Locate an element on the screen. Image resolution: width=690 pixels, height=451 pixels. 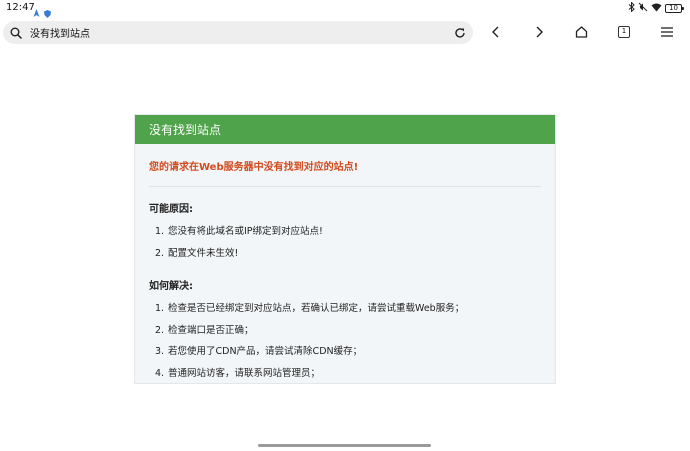
error-message: 您的请求在Web服务器中没有找到对应的站点! is located at coordinates (254, 167).